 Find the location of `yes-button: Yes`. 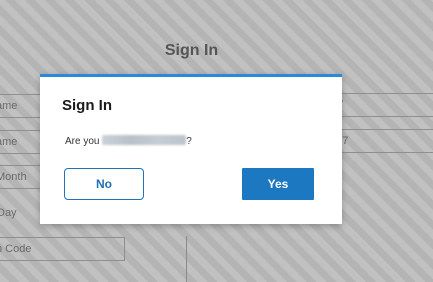

yes-button: Yes is located at coordinates (278, 184).